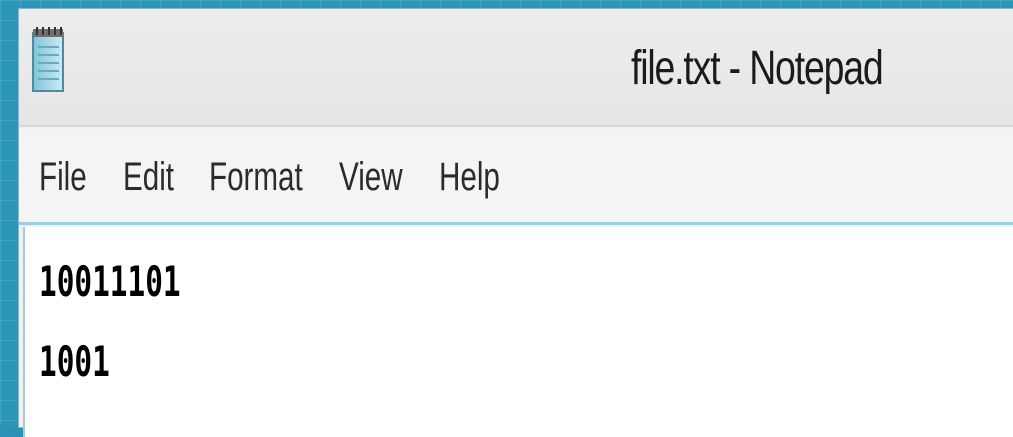 The image size is (1013, 437). What do you see at coordinates (256, 177) in the screenshot?
I see `menu-format: Format` at bounding box center [256, 177].